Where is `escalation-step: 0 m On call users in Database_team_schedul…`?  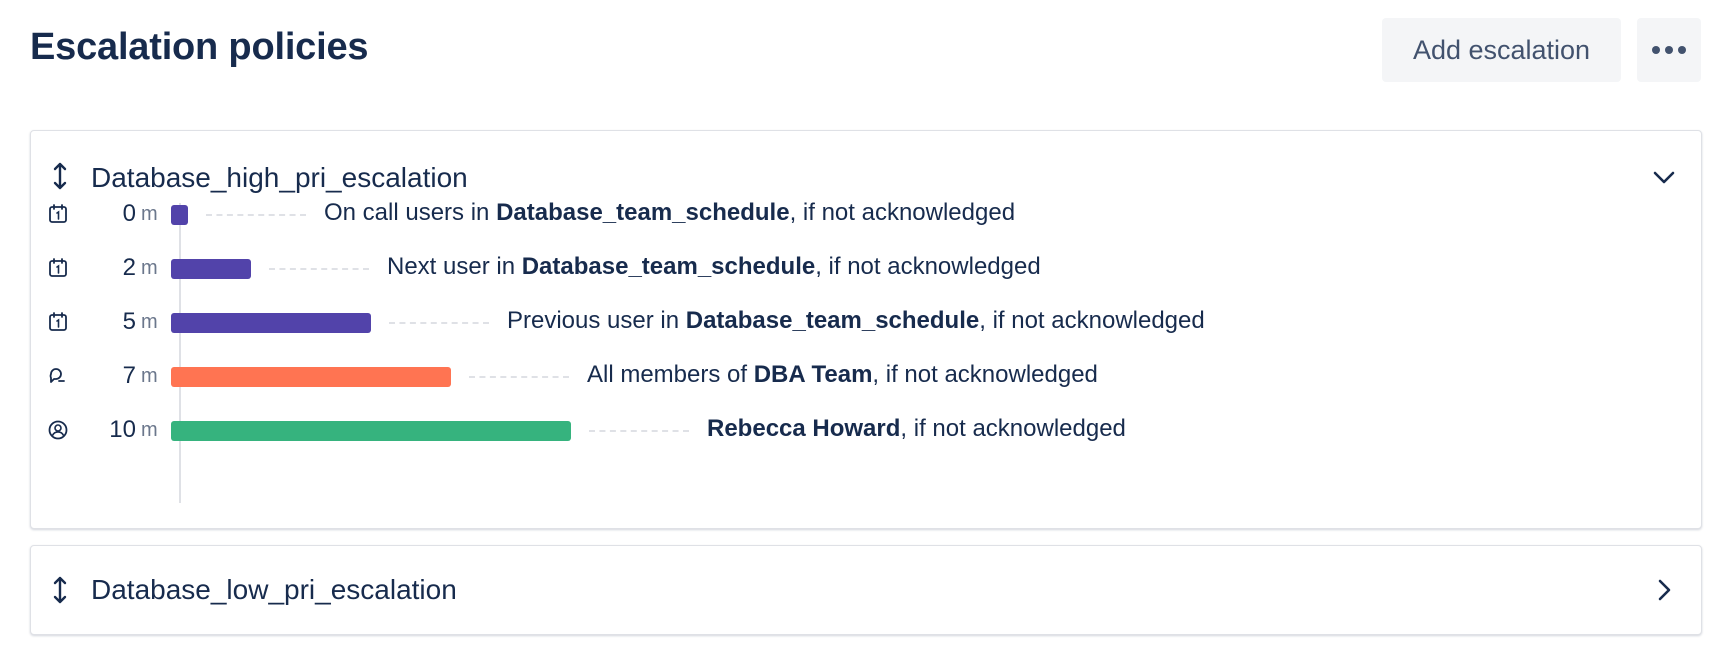
escalation-step: 0 m On call users in Database_team_schedul… is located at coordinates (866, 214).